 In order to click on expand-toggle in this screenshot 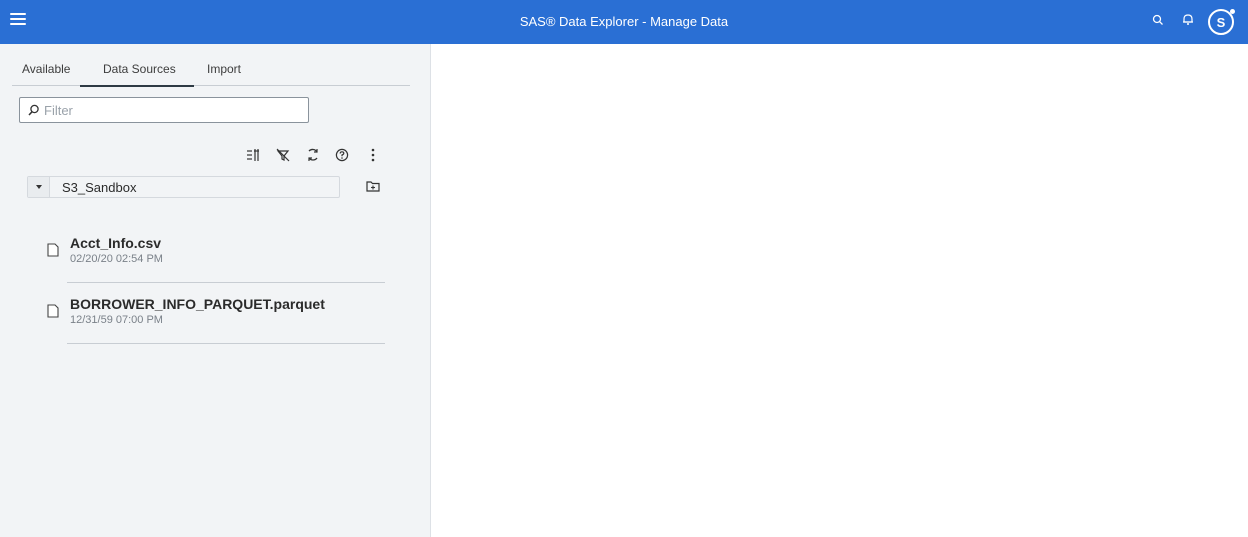, I will do `click(39, 187)`.